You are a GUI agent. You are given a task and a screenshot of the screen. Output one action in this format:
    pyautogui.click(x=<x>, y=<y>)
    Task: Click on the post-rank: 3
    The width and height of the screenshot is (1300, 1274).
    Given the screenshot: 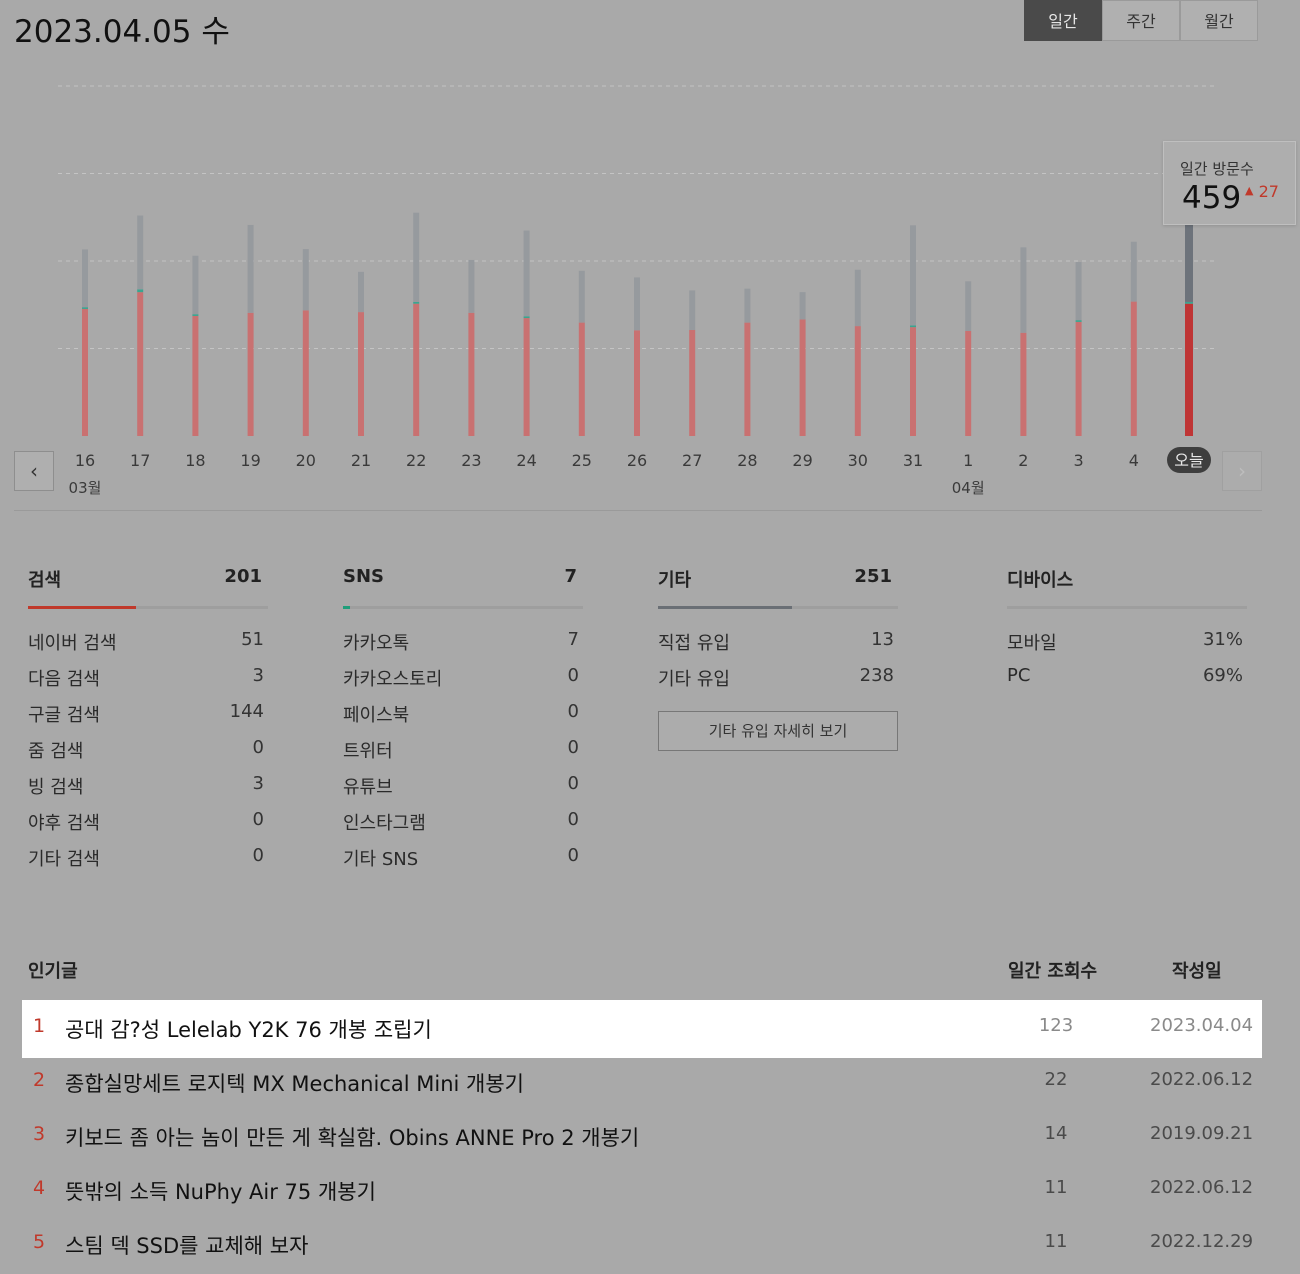 What is the action you would take?
    pyautogui.click(x=39, y=1134)
    